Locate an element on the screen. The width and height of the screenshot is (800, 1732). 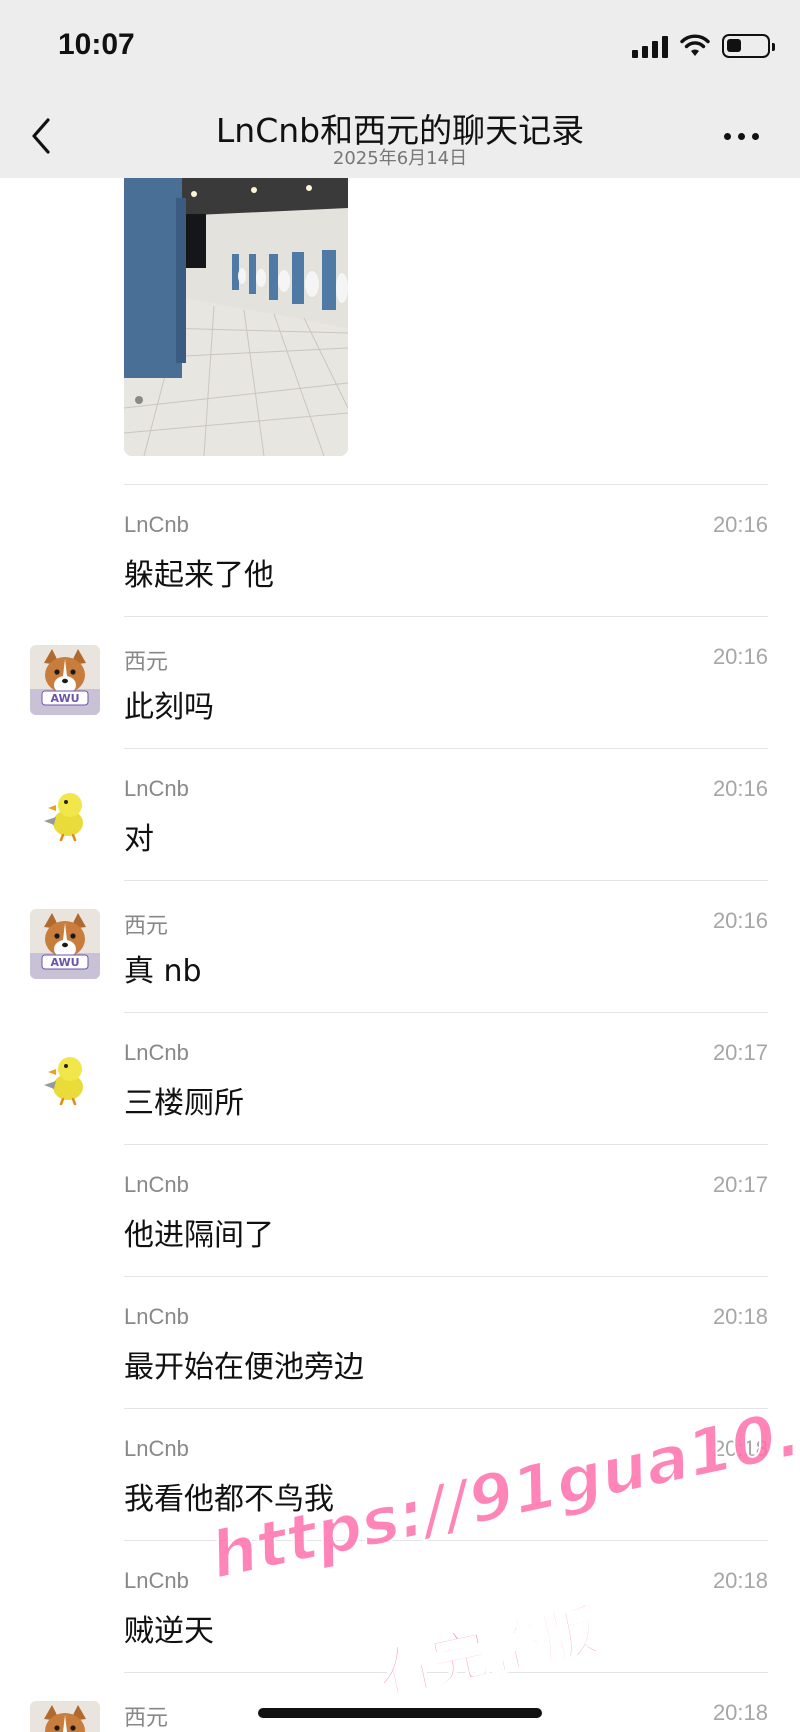
message-row: LnCnb 20:16 对 is located at coordinates (400, 814).